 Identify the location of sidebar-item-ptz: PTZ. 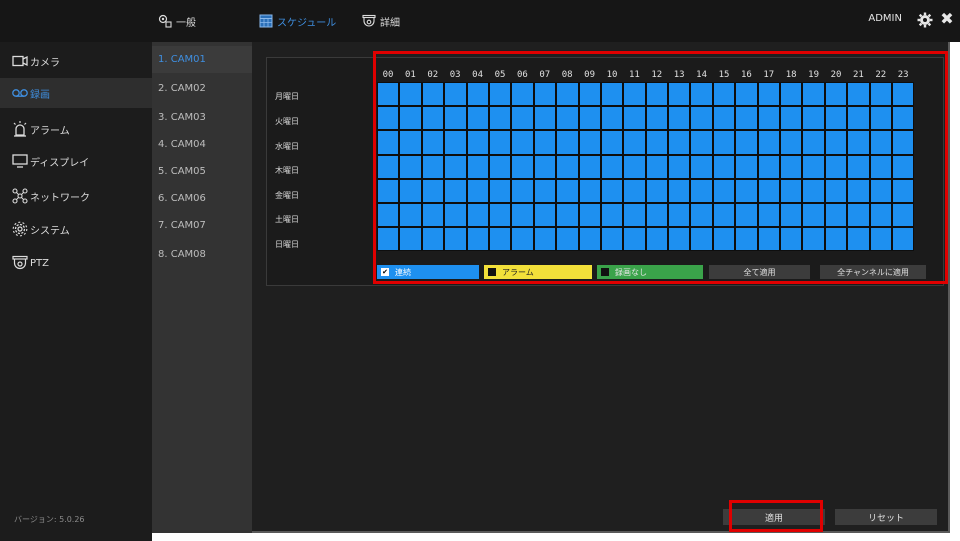
(76, 263).